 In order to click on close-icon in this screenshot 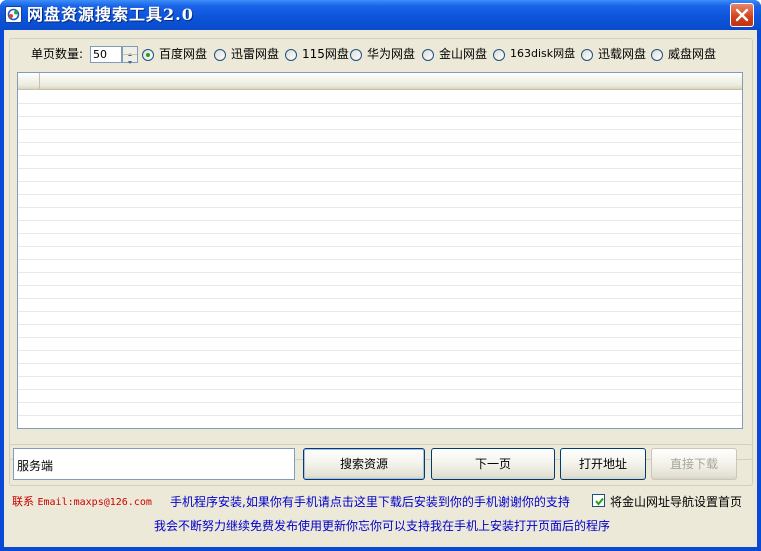, I will do `click(742, 15)`.